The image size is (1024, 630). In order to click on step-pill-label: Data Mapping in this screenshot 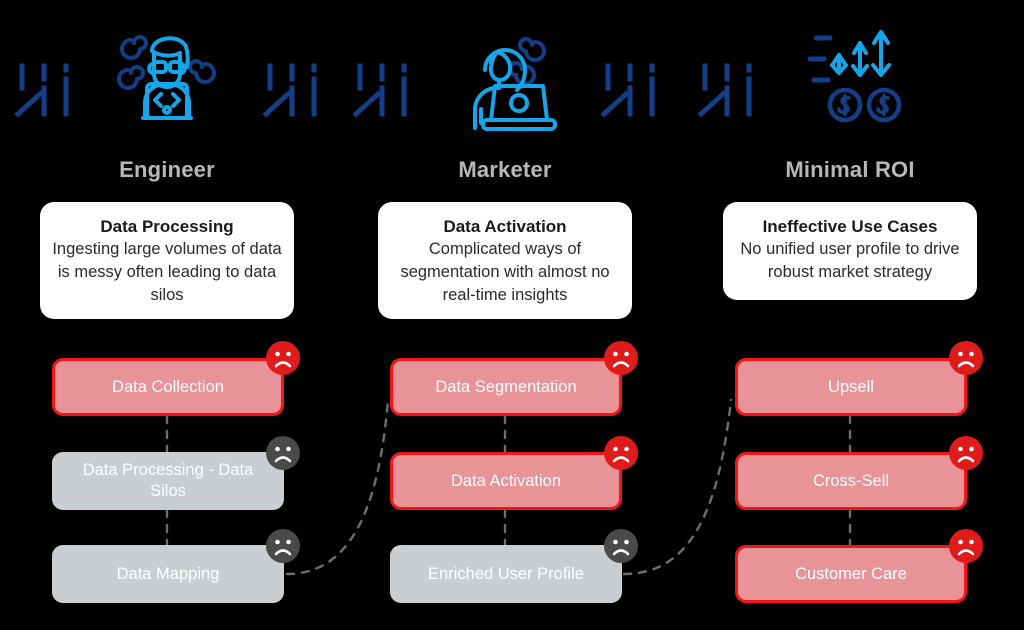, I will do `click(168, 573)`.